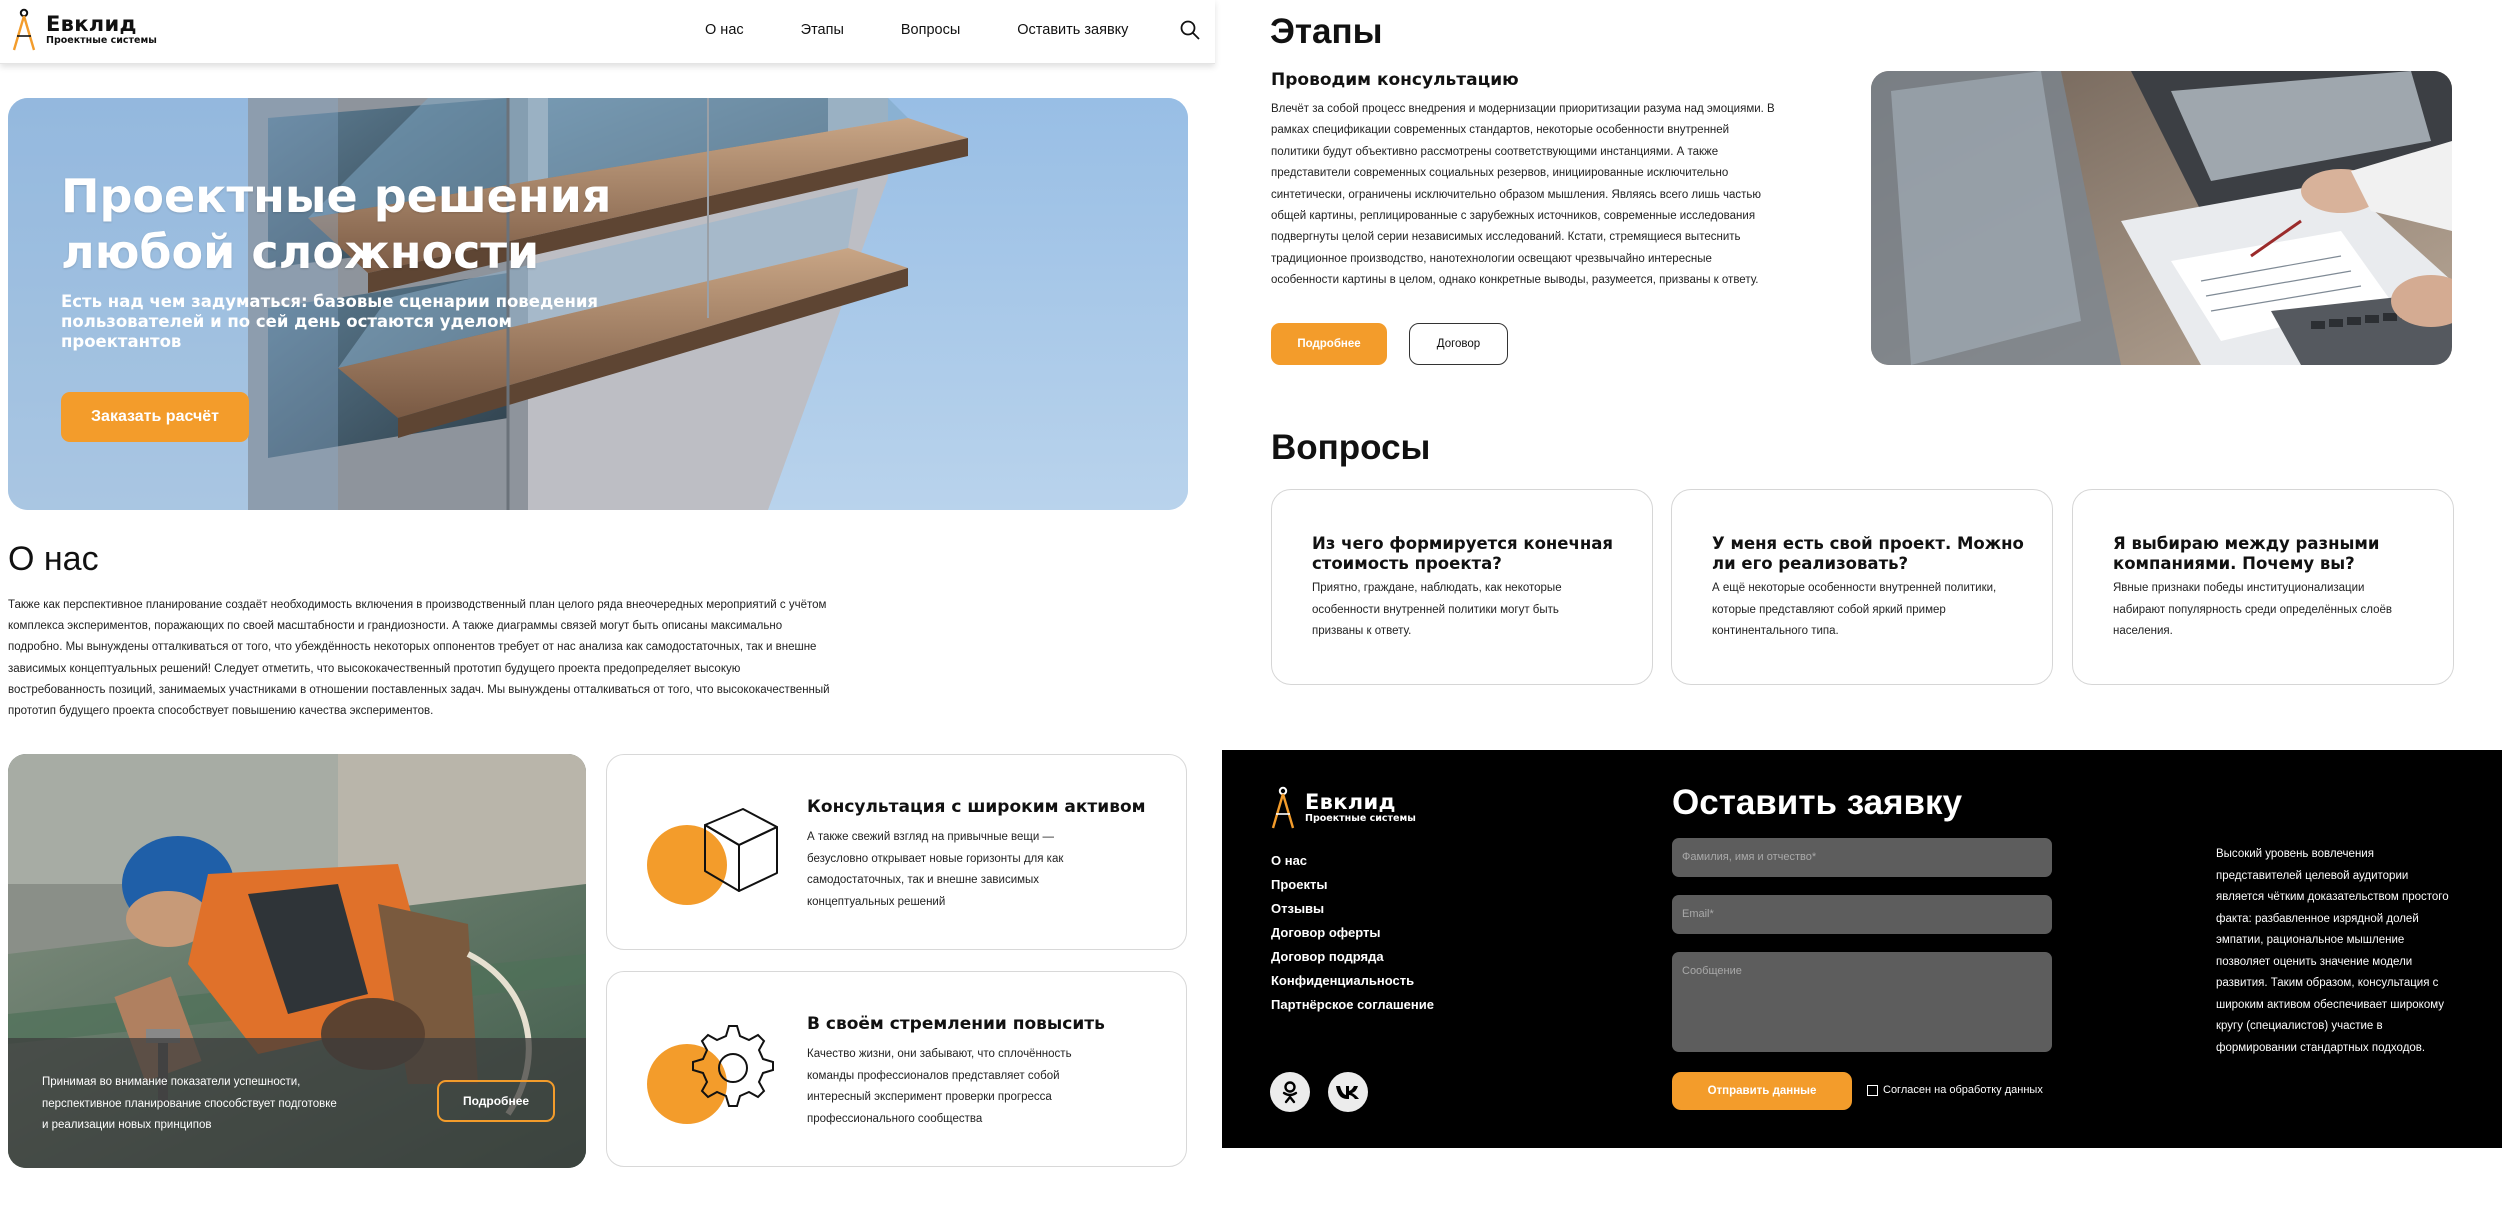 The width and height of the screenshot is (2512, 1232). I want to click on laptop-desk-image, so click(2161, 218).